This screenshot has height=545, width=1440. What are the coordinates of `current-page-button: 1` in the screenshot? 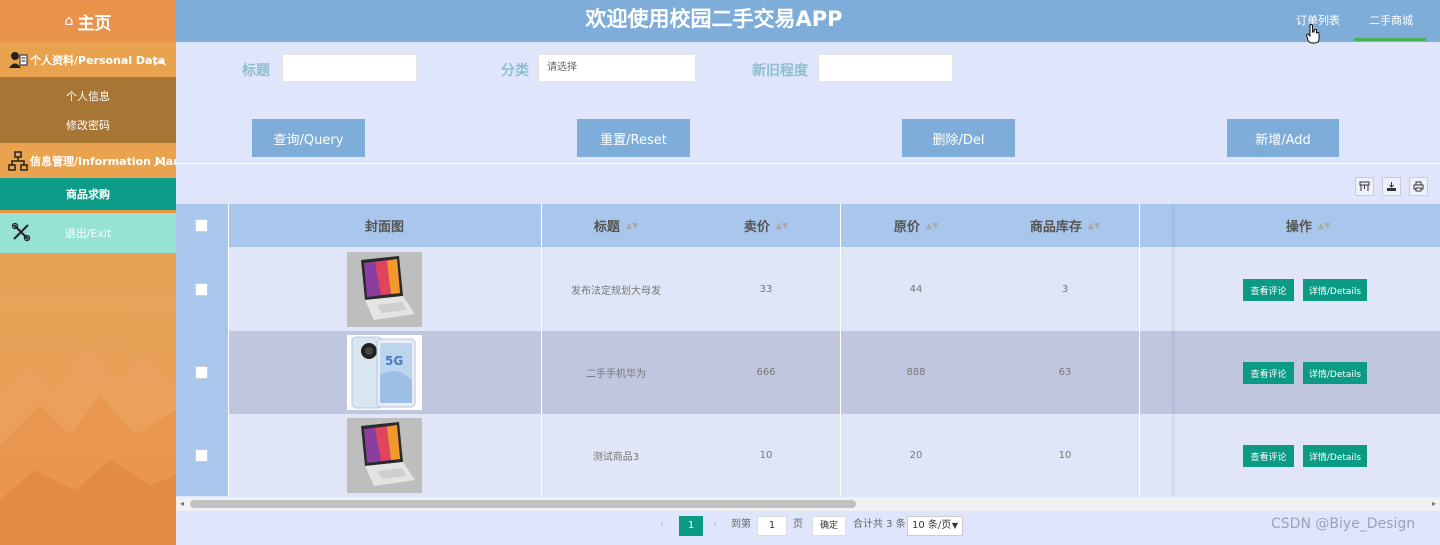 It's located at (691, 526).